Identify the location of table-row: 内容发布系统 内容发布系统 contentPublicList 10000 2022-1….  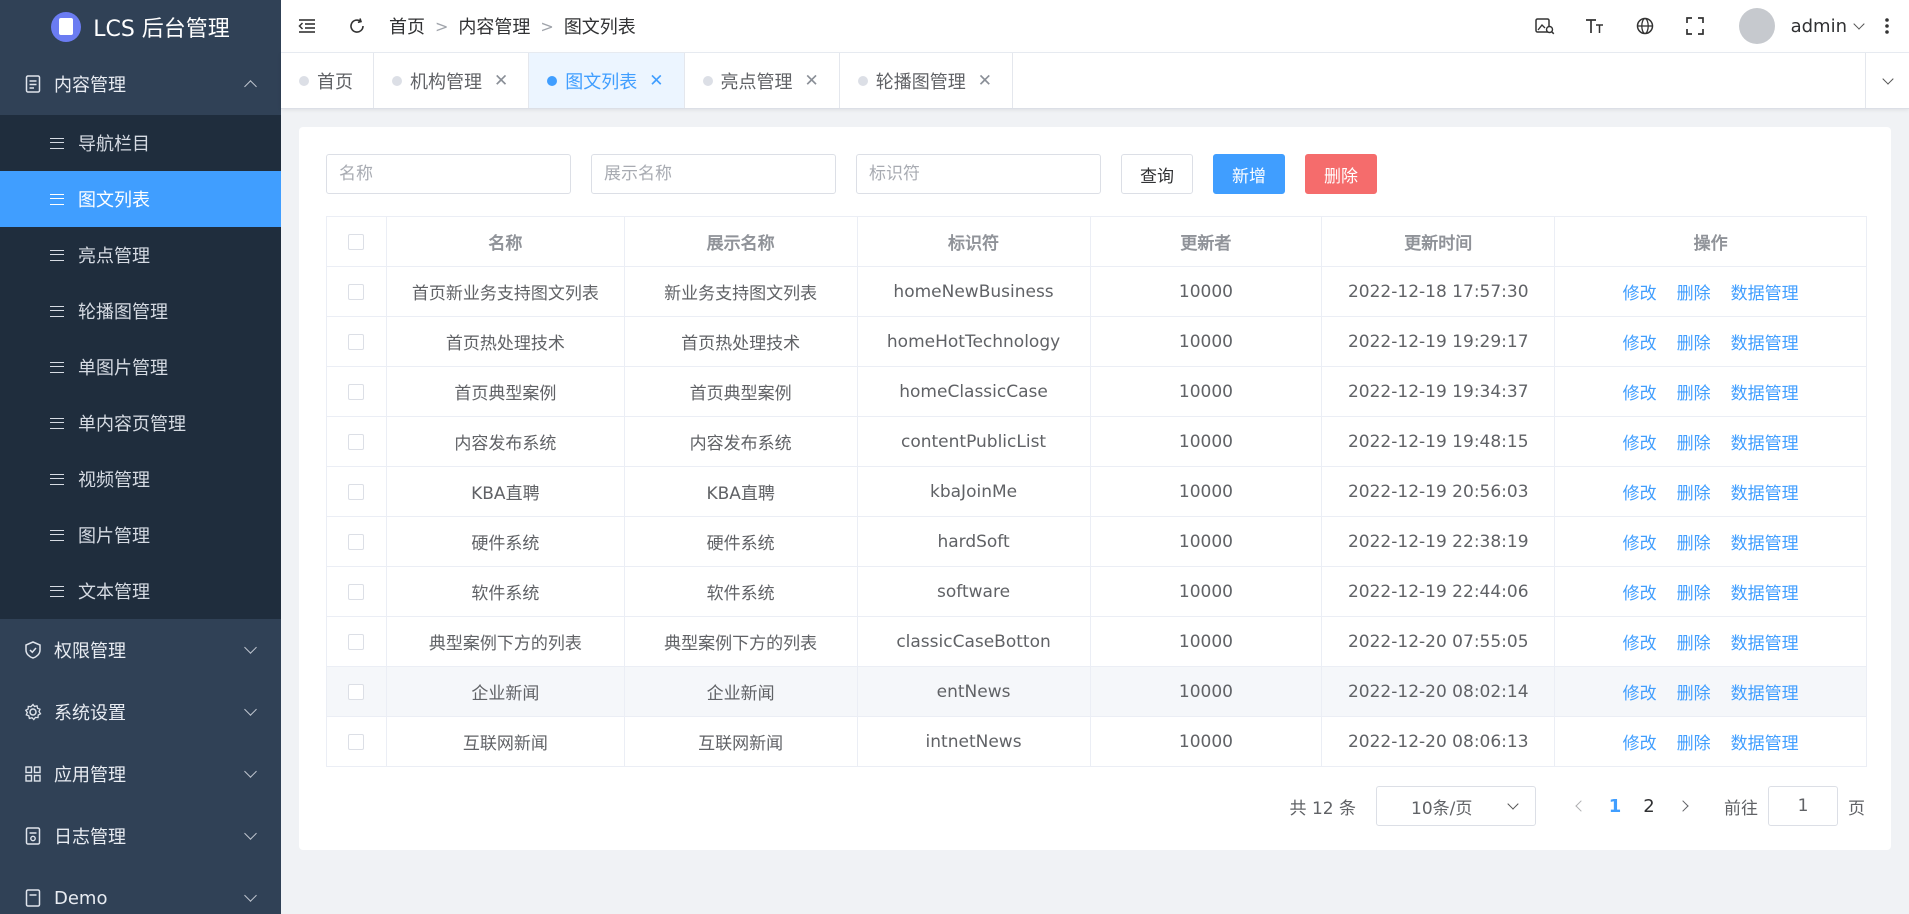
(1096, 441).